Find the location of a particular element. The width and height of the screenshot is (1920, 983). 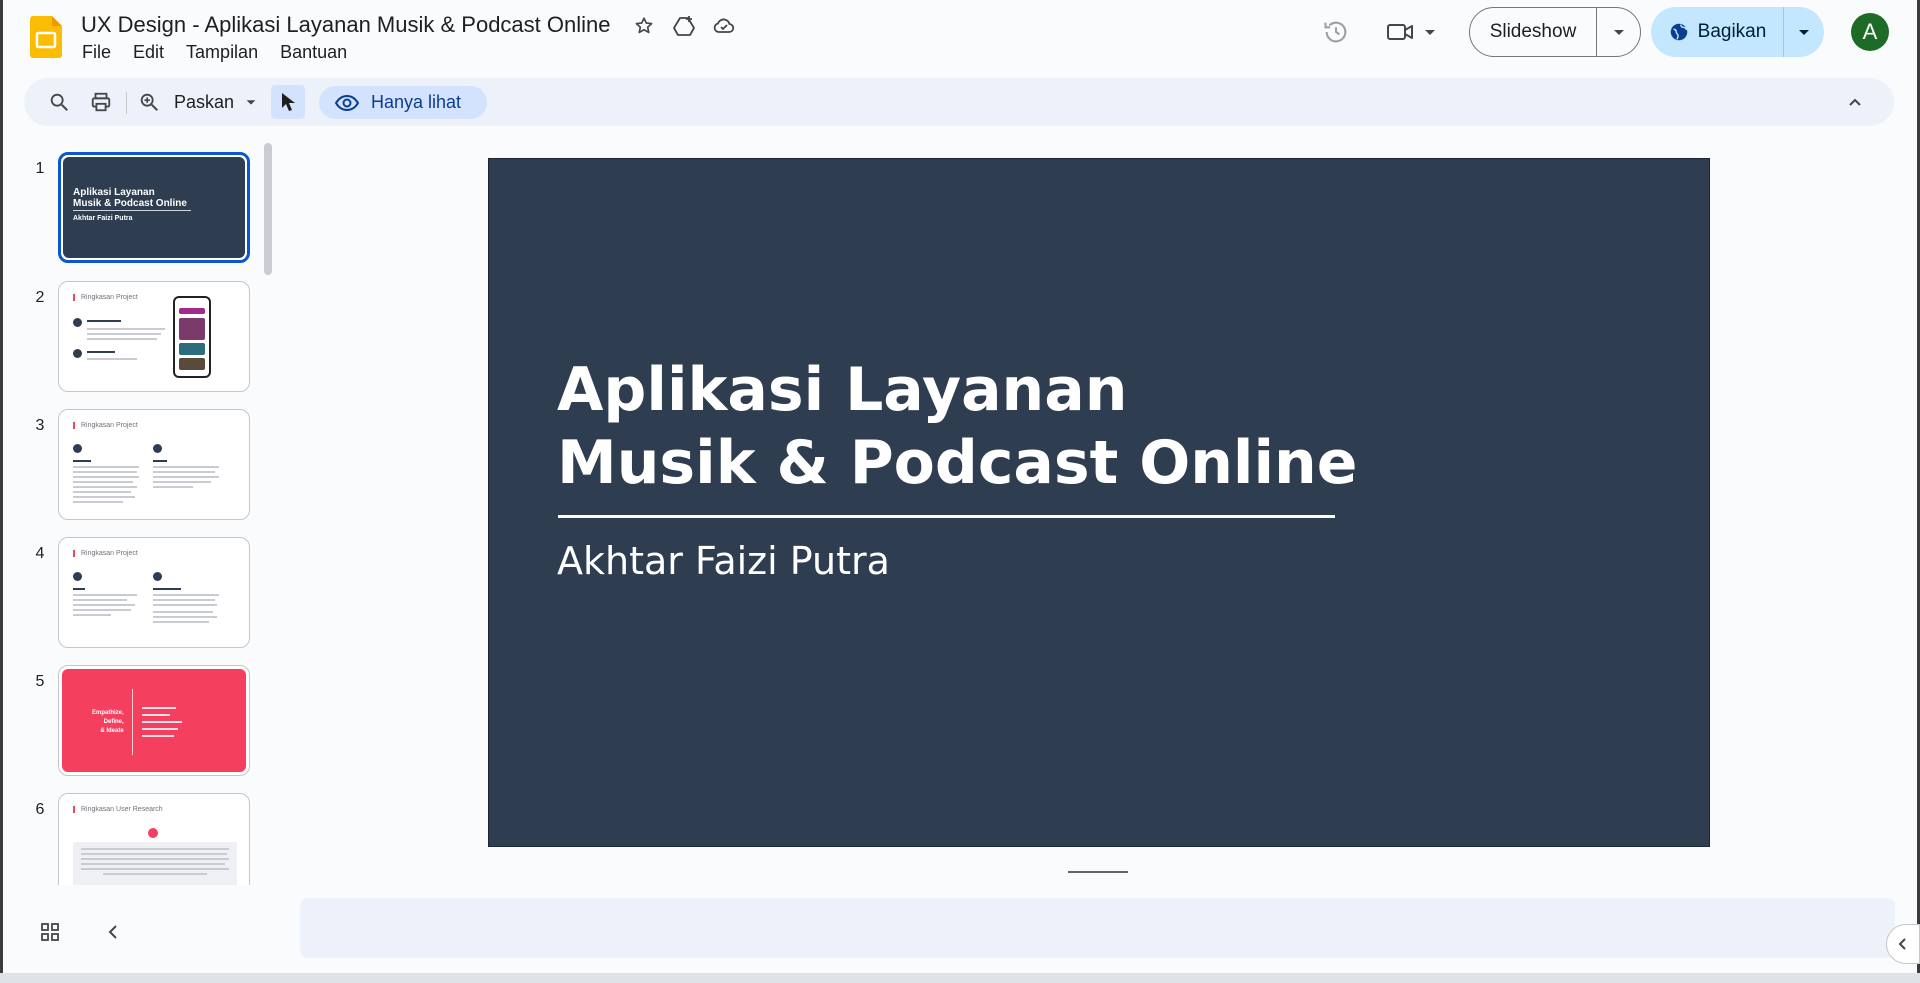

history-icon is located at coordinates (1336, 32).